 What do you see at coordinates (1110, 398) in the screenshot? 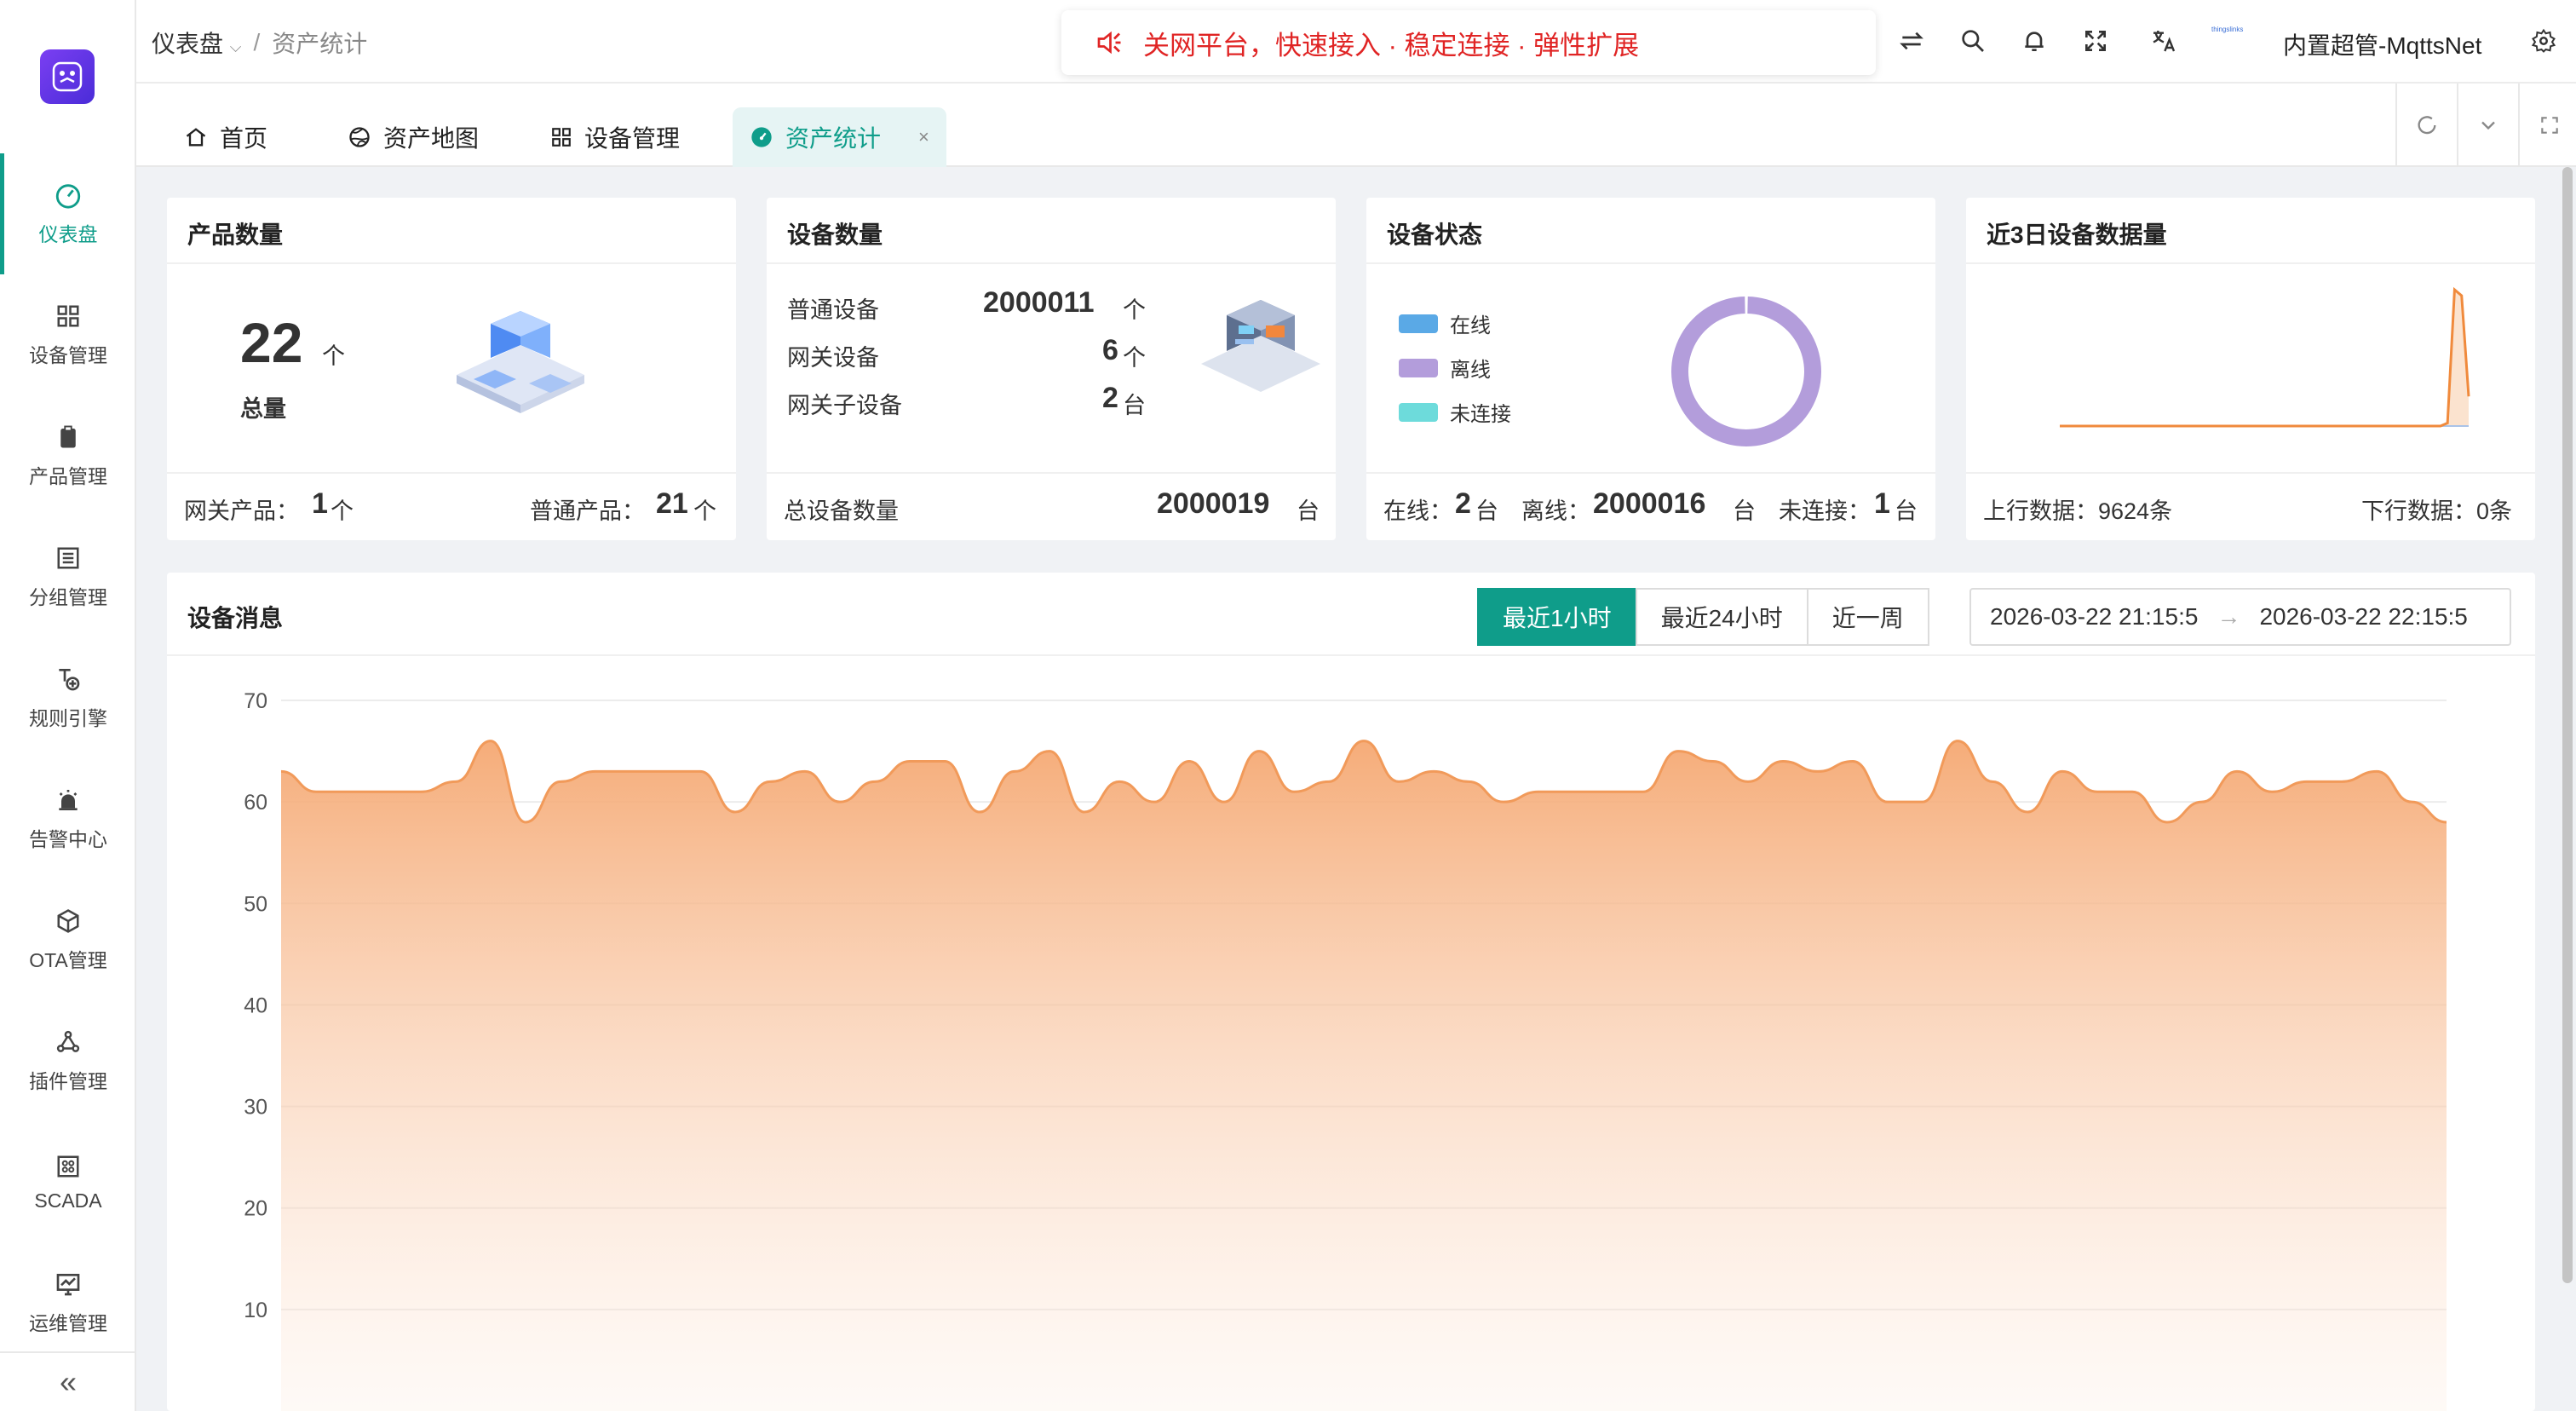
I see `device-row-value: 2` at bounding box center [1110, 398].